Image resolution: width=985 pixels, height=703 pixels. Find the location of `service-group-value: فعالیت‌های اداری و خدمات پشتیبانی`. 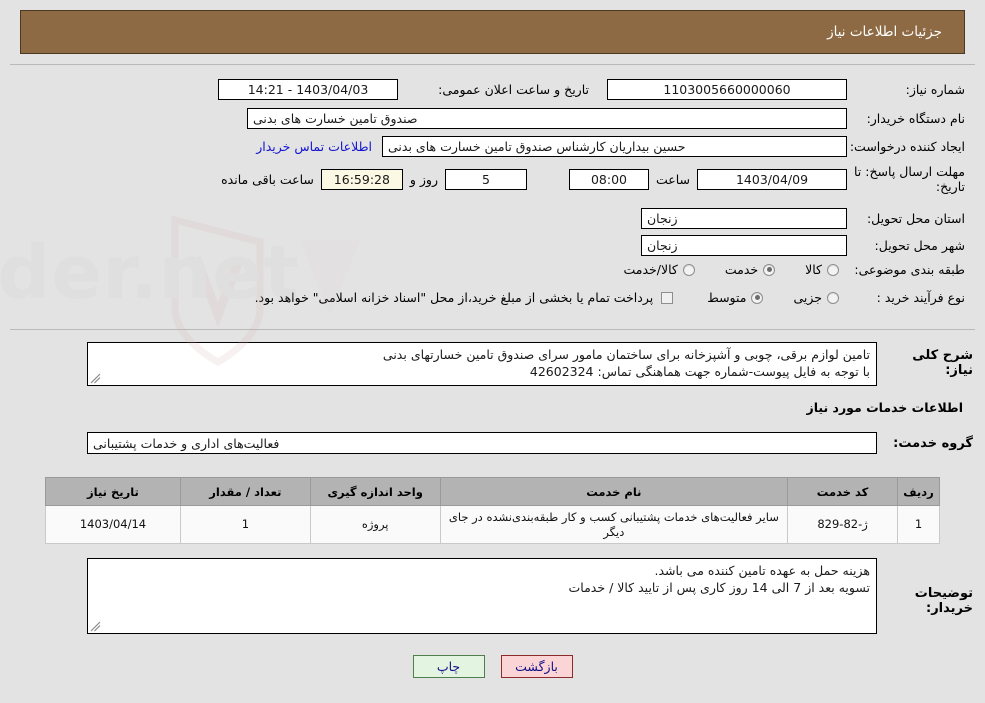

service-group-value: فعالیت‌های اداری و خدمات پشتیبانی is located at coordinates (482, 443).